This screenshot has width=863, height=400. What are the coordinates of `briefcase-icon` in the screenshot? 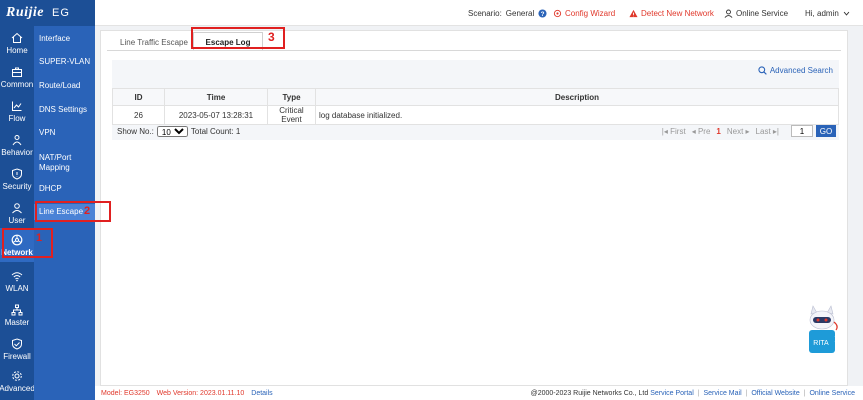 It's located at (17, 72).